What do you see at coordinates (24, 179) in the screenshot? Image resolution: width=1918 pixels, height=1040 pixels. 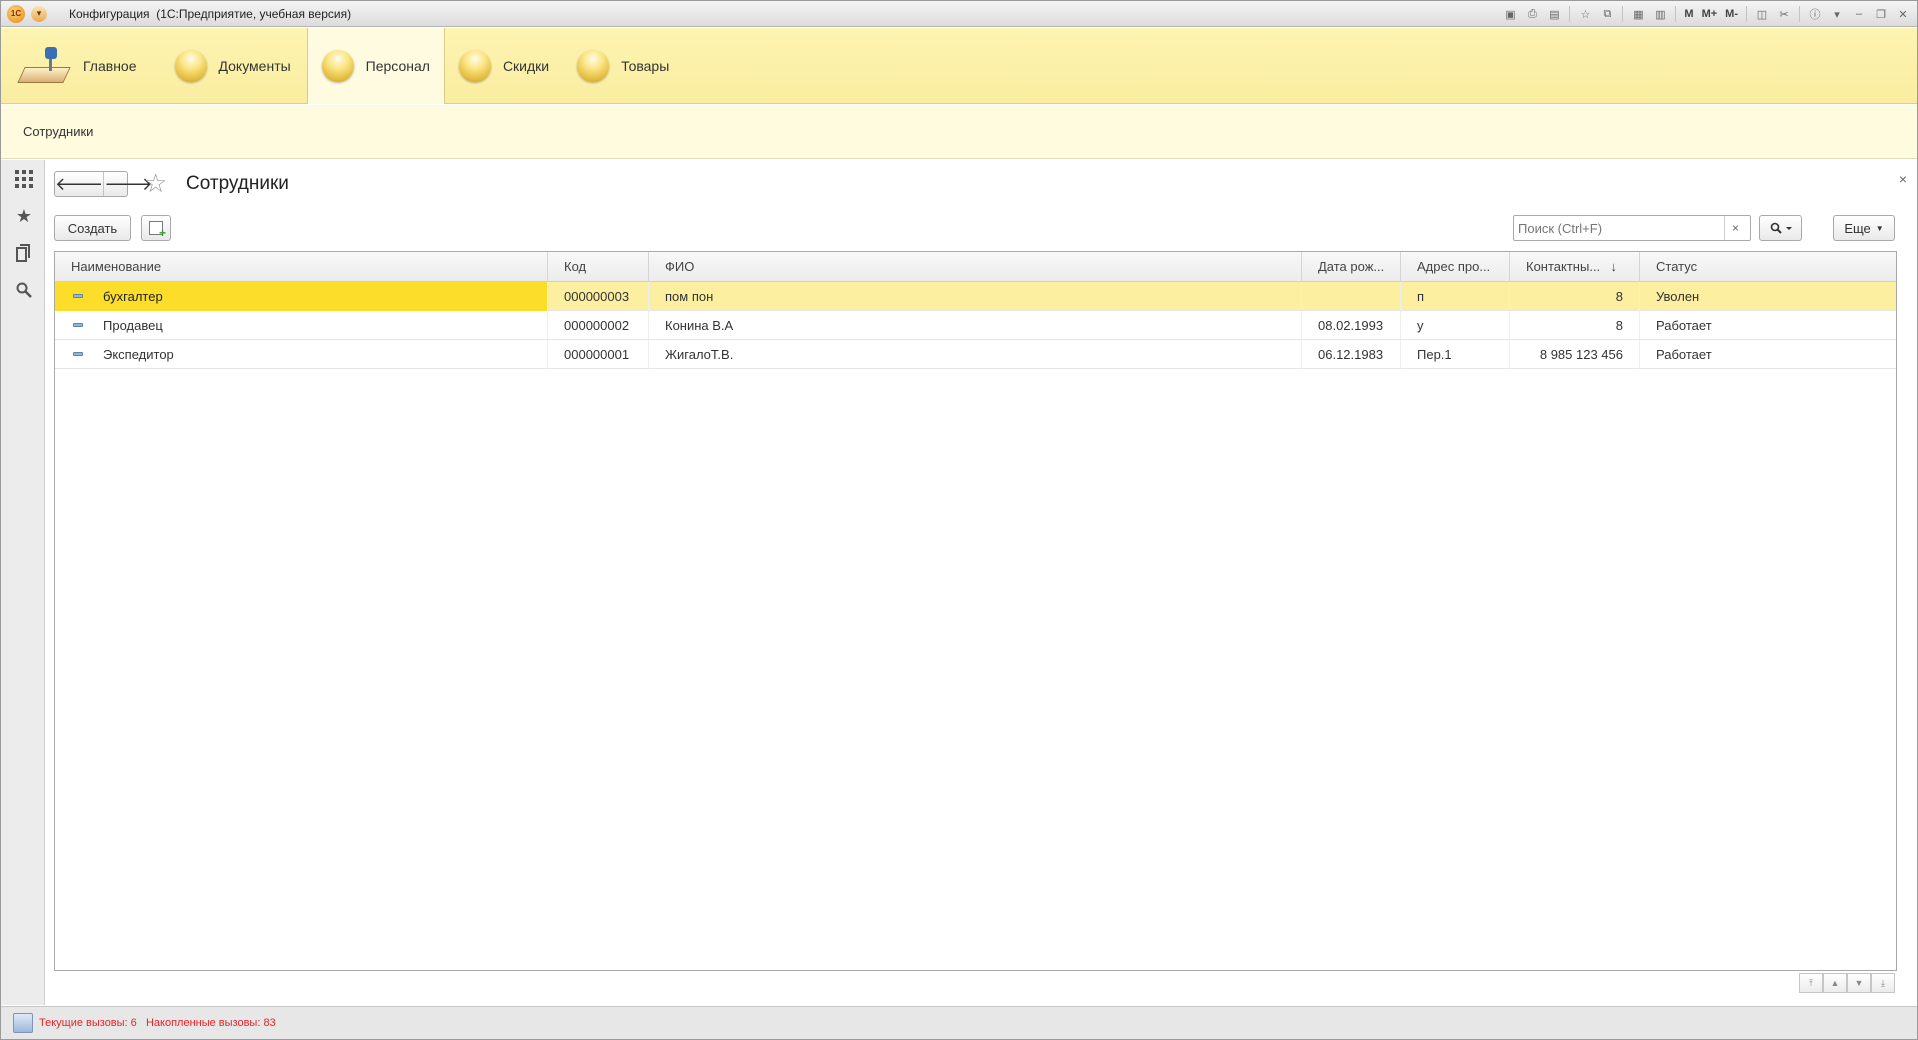 I see `grid-menu-icon` at bounding box center [24, 179].